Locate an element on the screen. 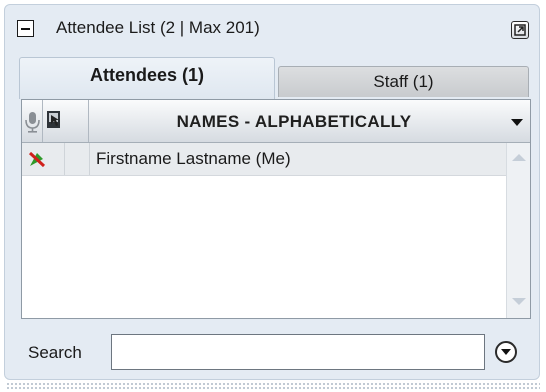 This screenshot has width=546, height=392. popout-window-icon is located at coordinates (520, 30).